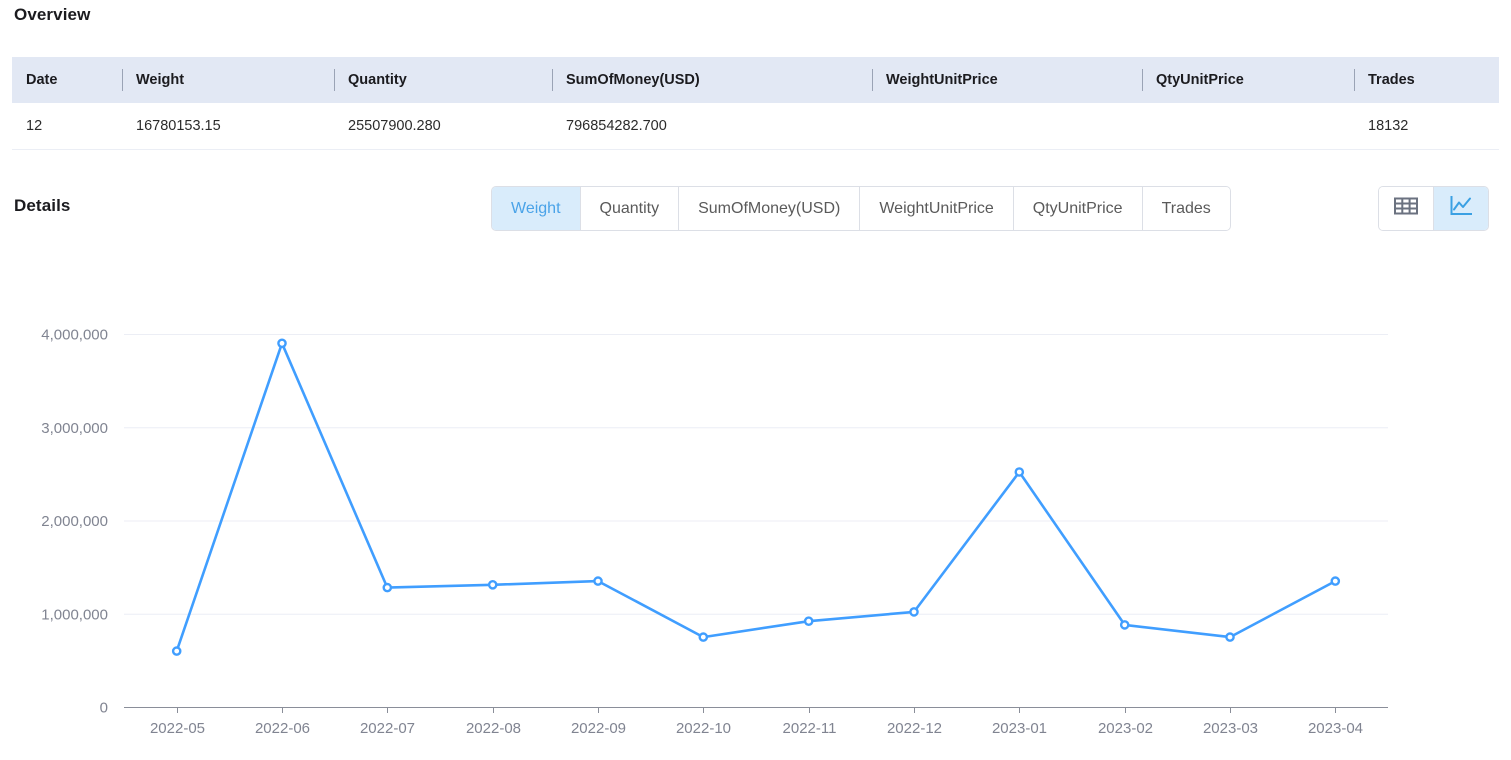 This screenshot has height=760, width=1511. I want to click on x-axis-tick-label: 2022-11, so click(810, 728).